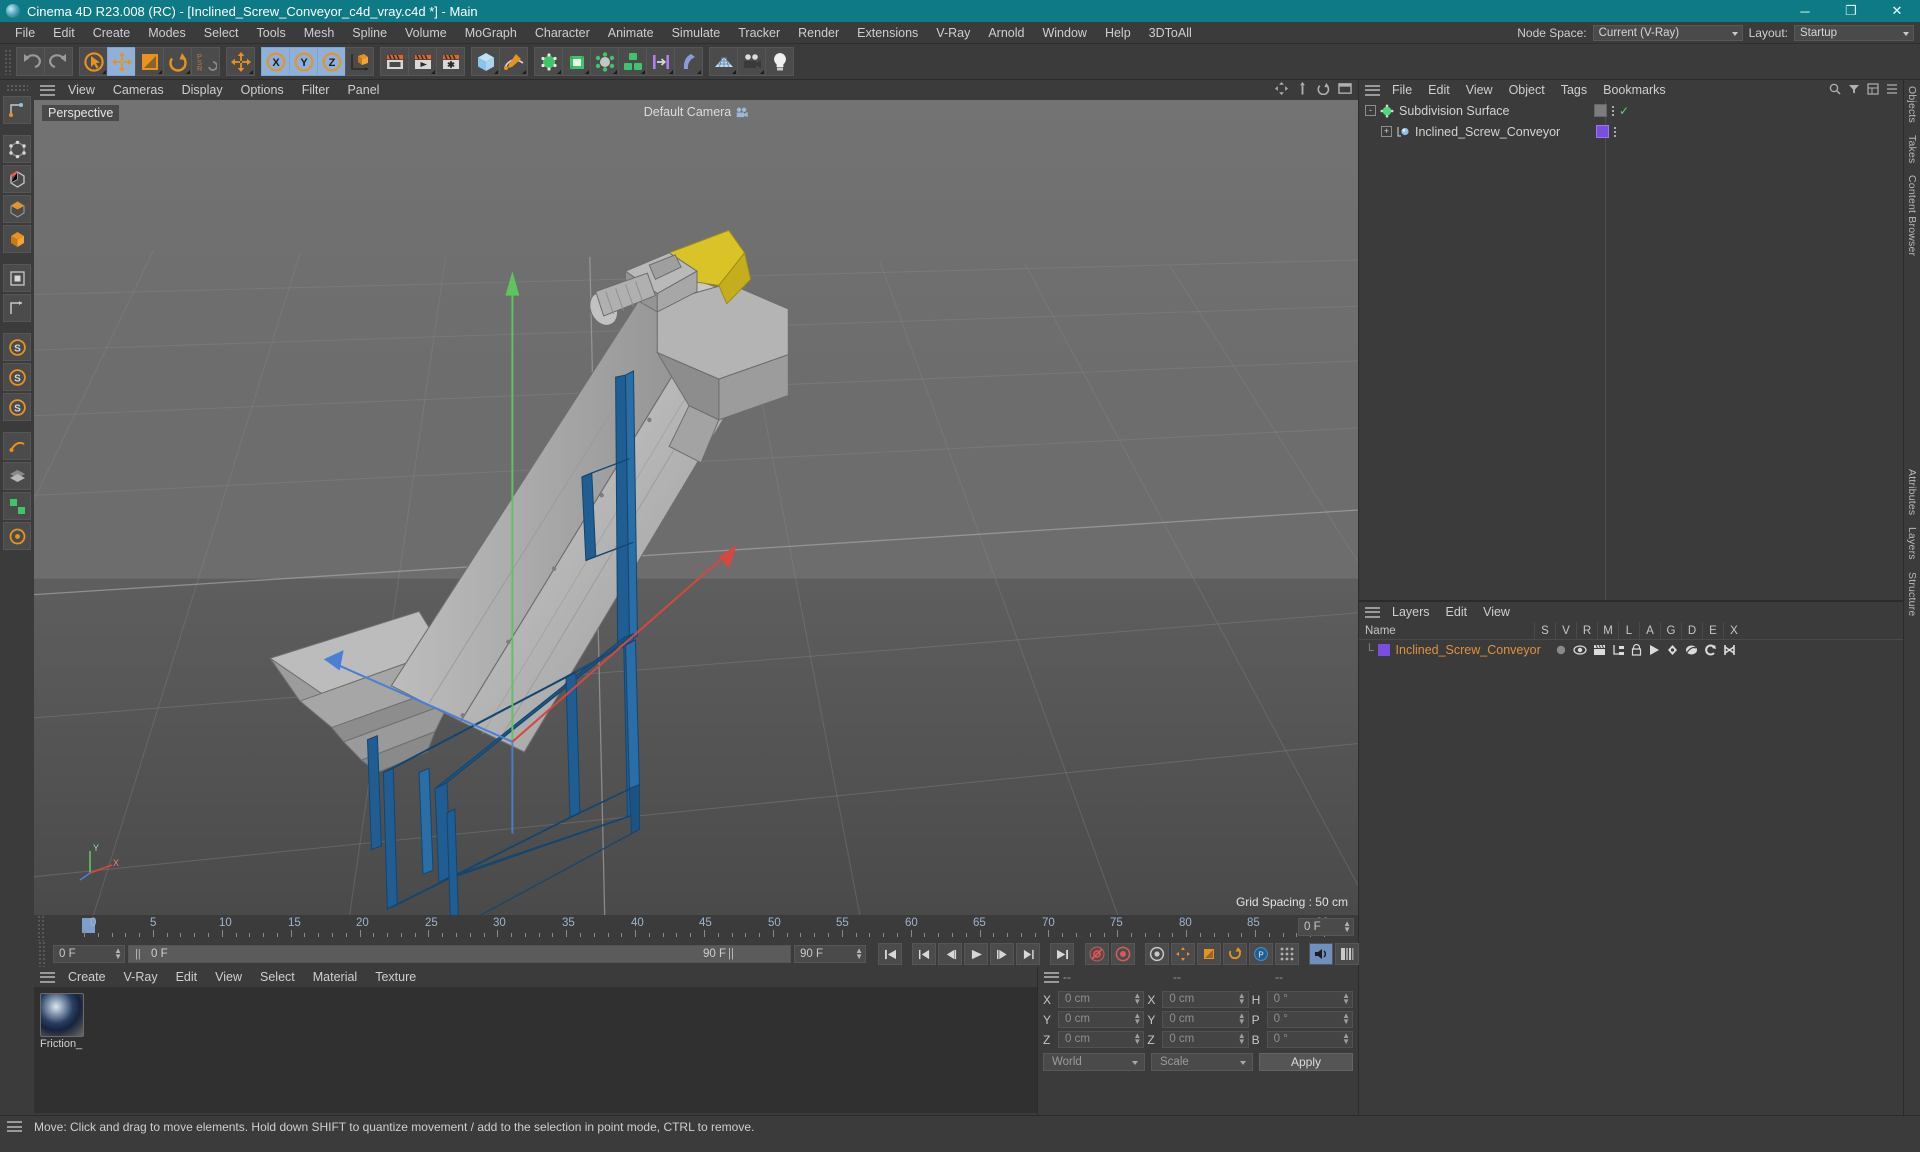 This screenshot has height=1152, width=1920. What do you see at coordinates (1912, 215) in the screenshot?
I see `vtab-content-browser: Content Browser` at bounding box center [1912, 215].